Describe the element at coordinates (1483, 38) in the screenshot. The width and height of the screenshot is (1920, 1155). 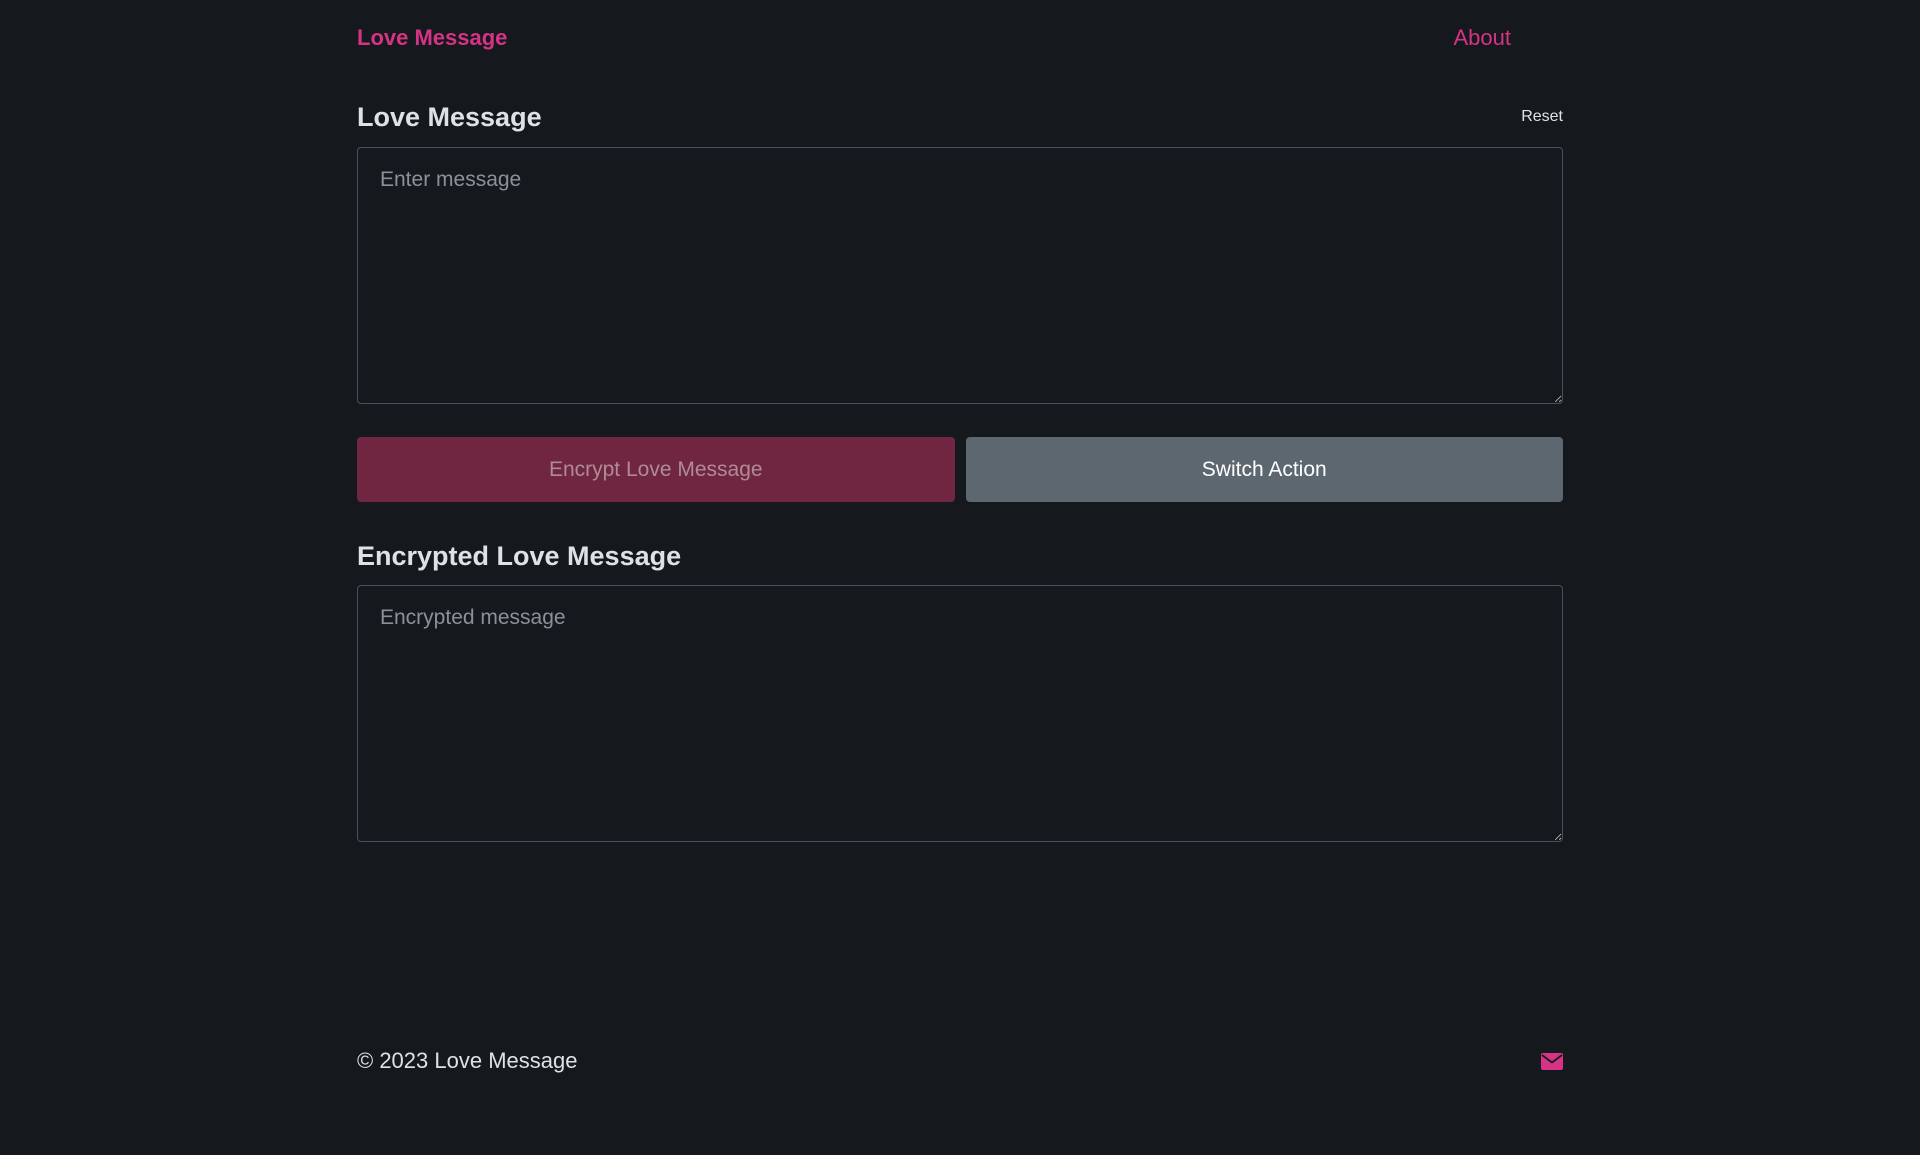
I see `about-link: About` at that location.